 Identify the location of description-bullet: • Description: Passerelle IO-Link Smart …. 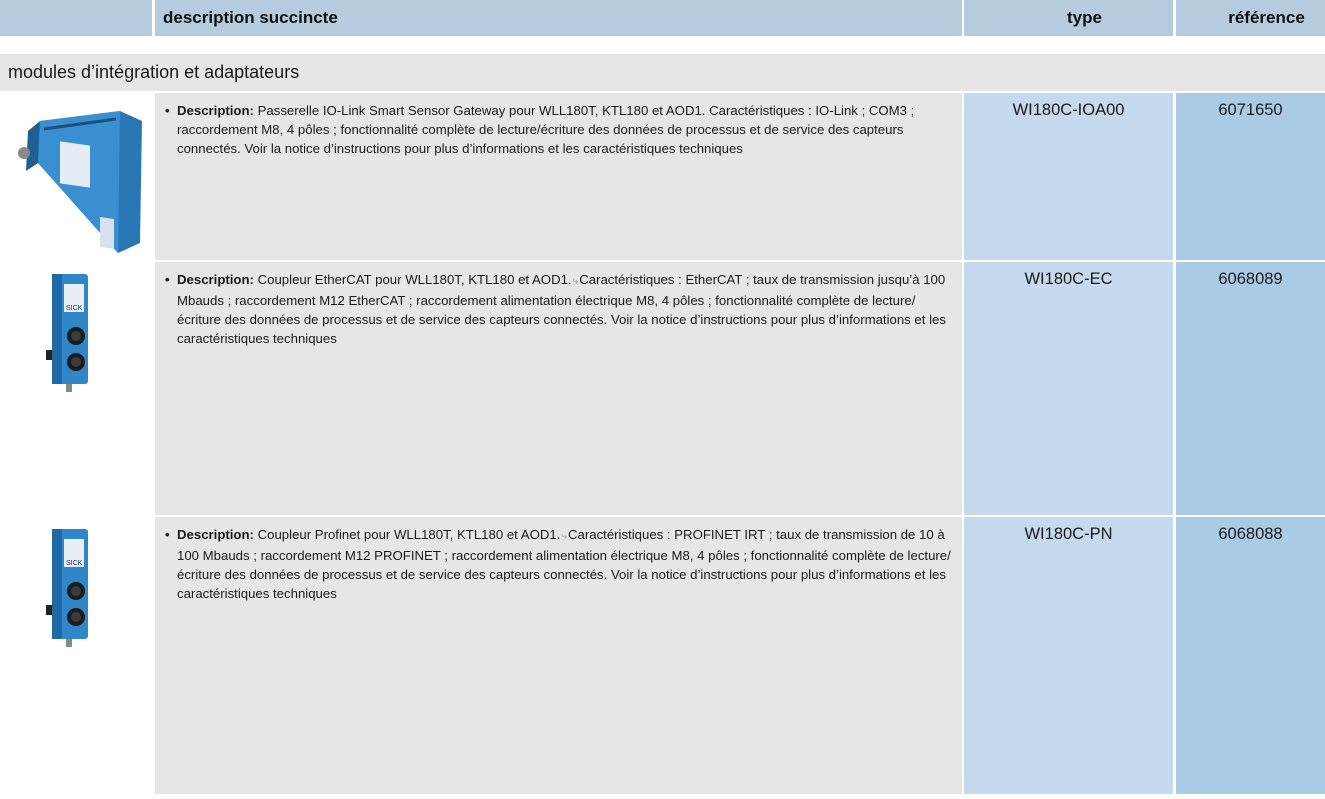
(558, 129).